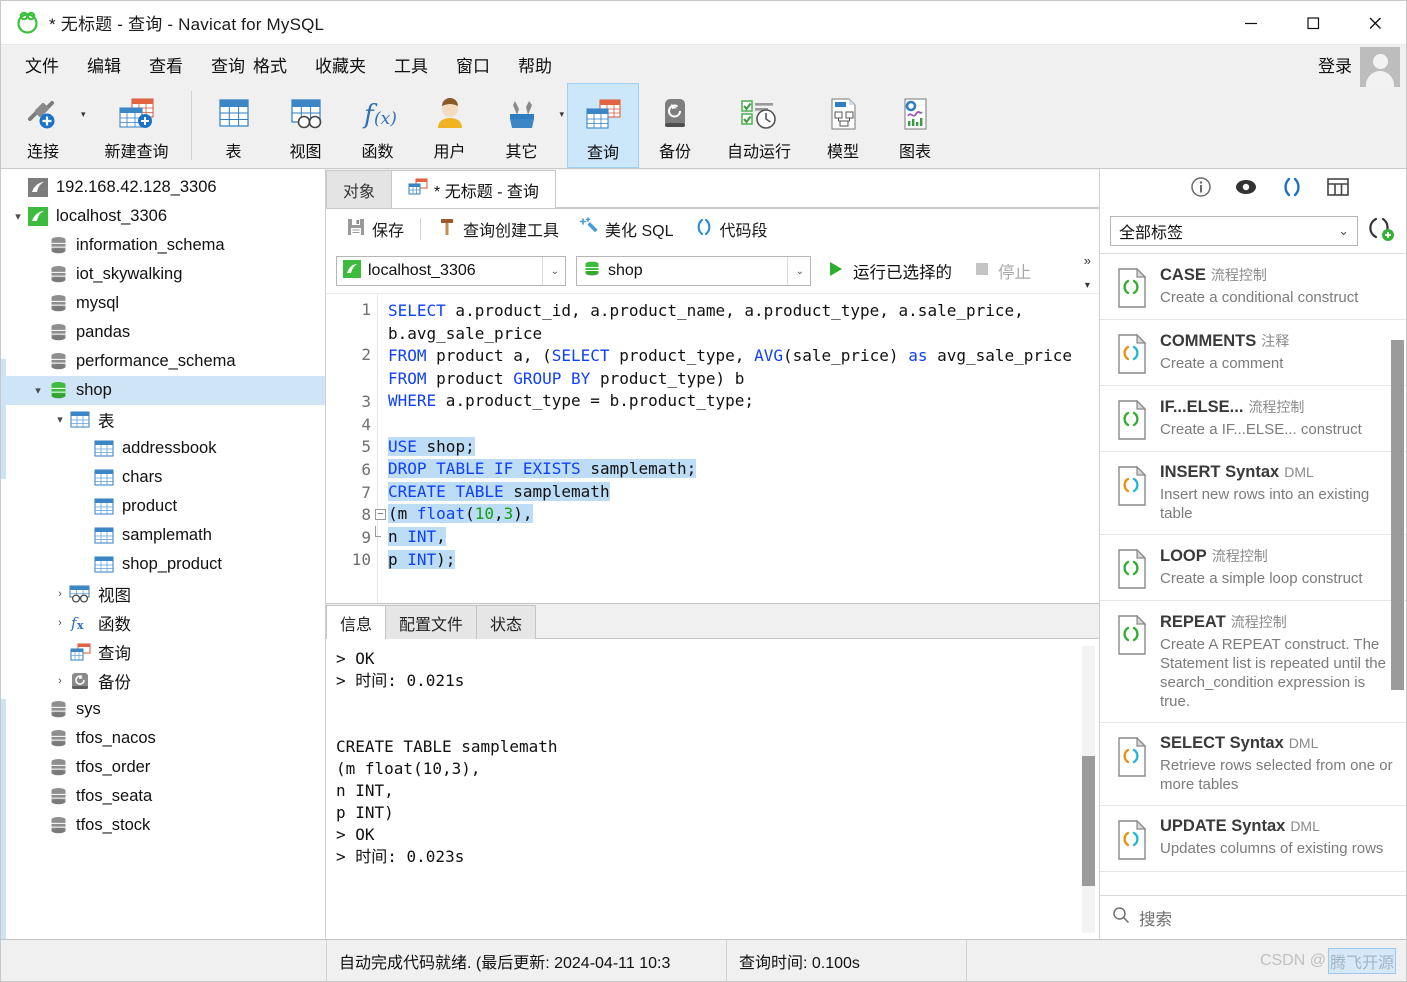 The height and width of the screenshot is (982, 1407). I want to click on database-chevron-down-icon: ⌄, so click(795, 271).